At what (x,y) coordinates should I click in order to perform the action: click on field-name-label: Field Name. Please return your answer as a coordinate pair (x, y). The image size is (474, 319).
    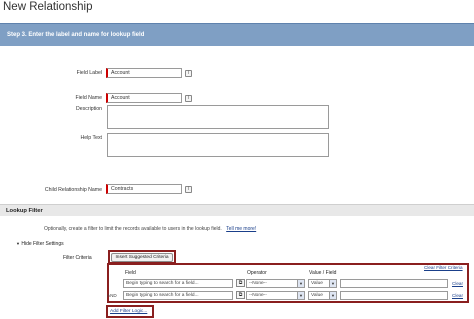
    Looking at the image, I should click on (88, 98).